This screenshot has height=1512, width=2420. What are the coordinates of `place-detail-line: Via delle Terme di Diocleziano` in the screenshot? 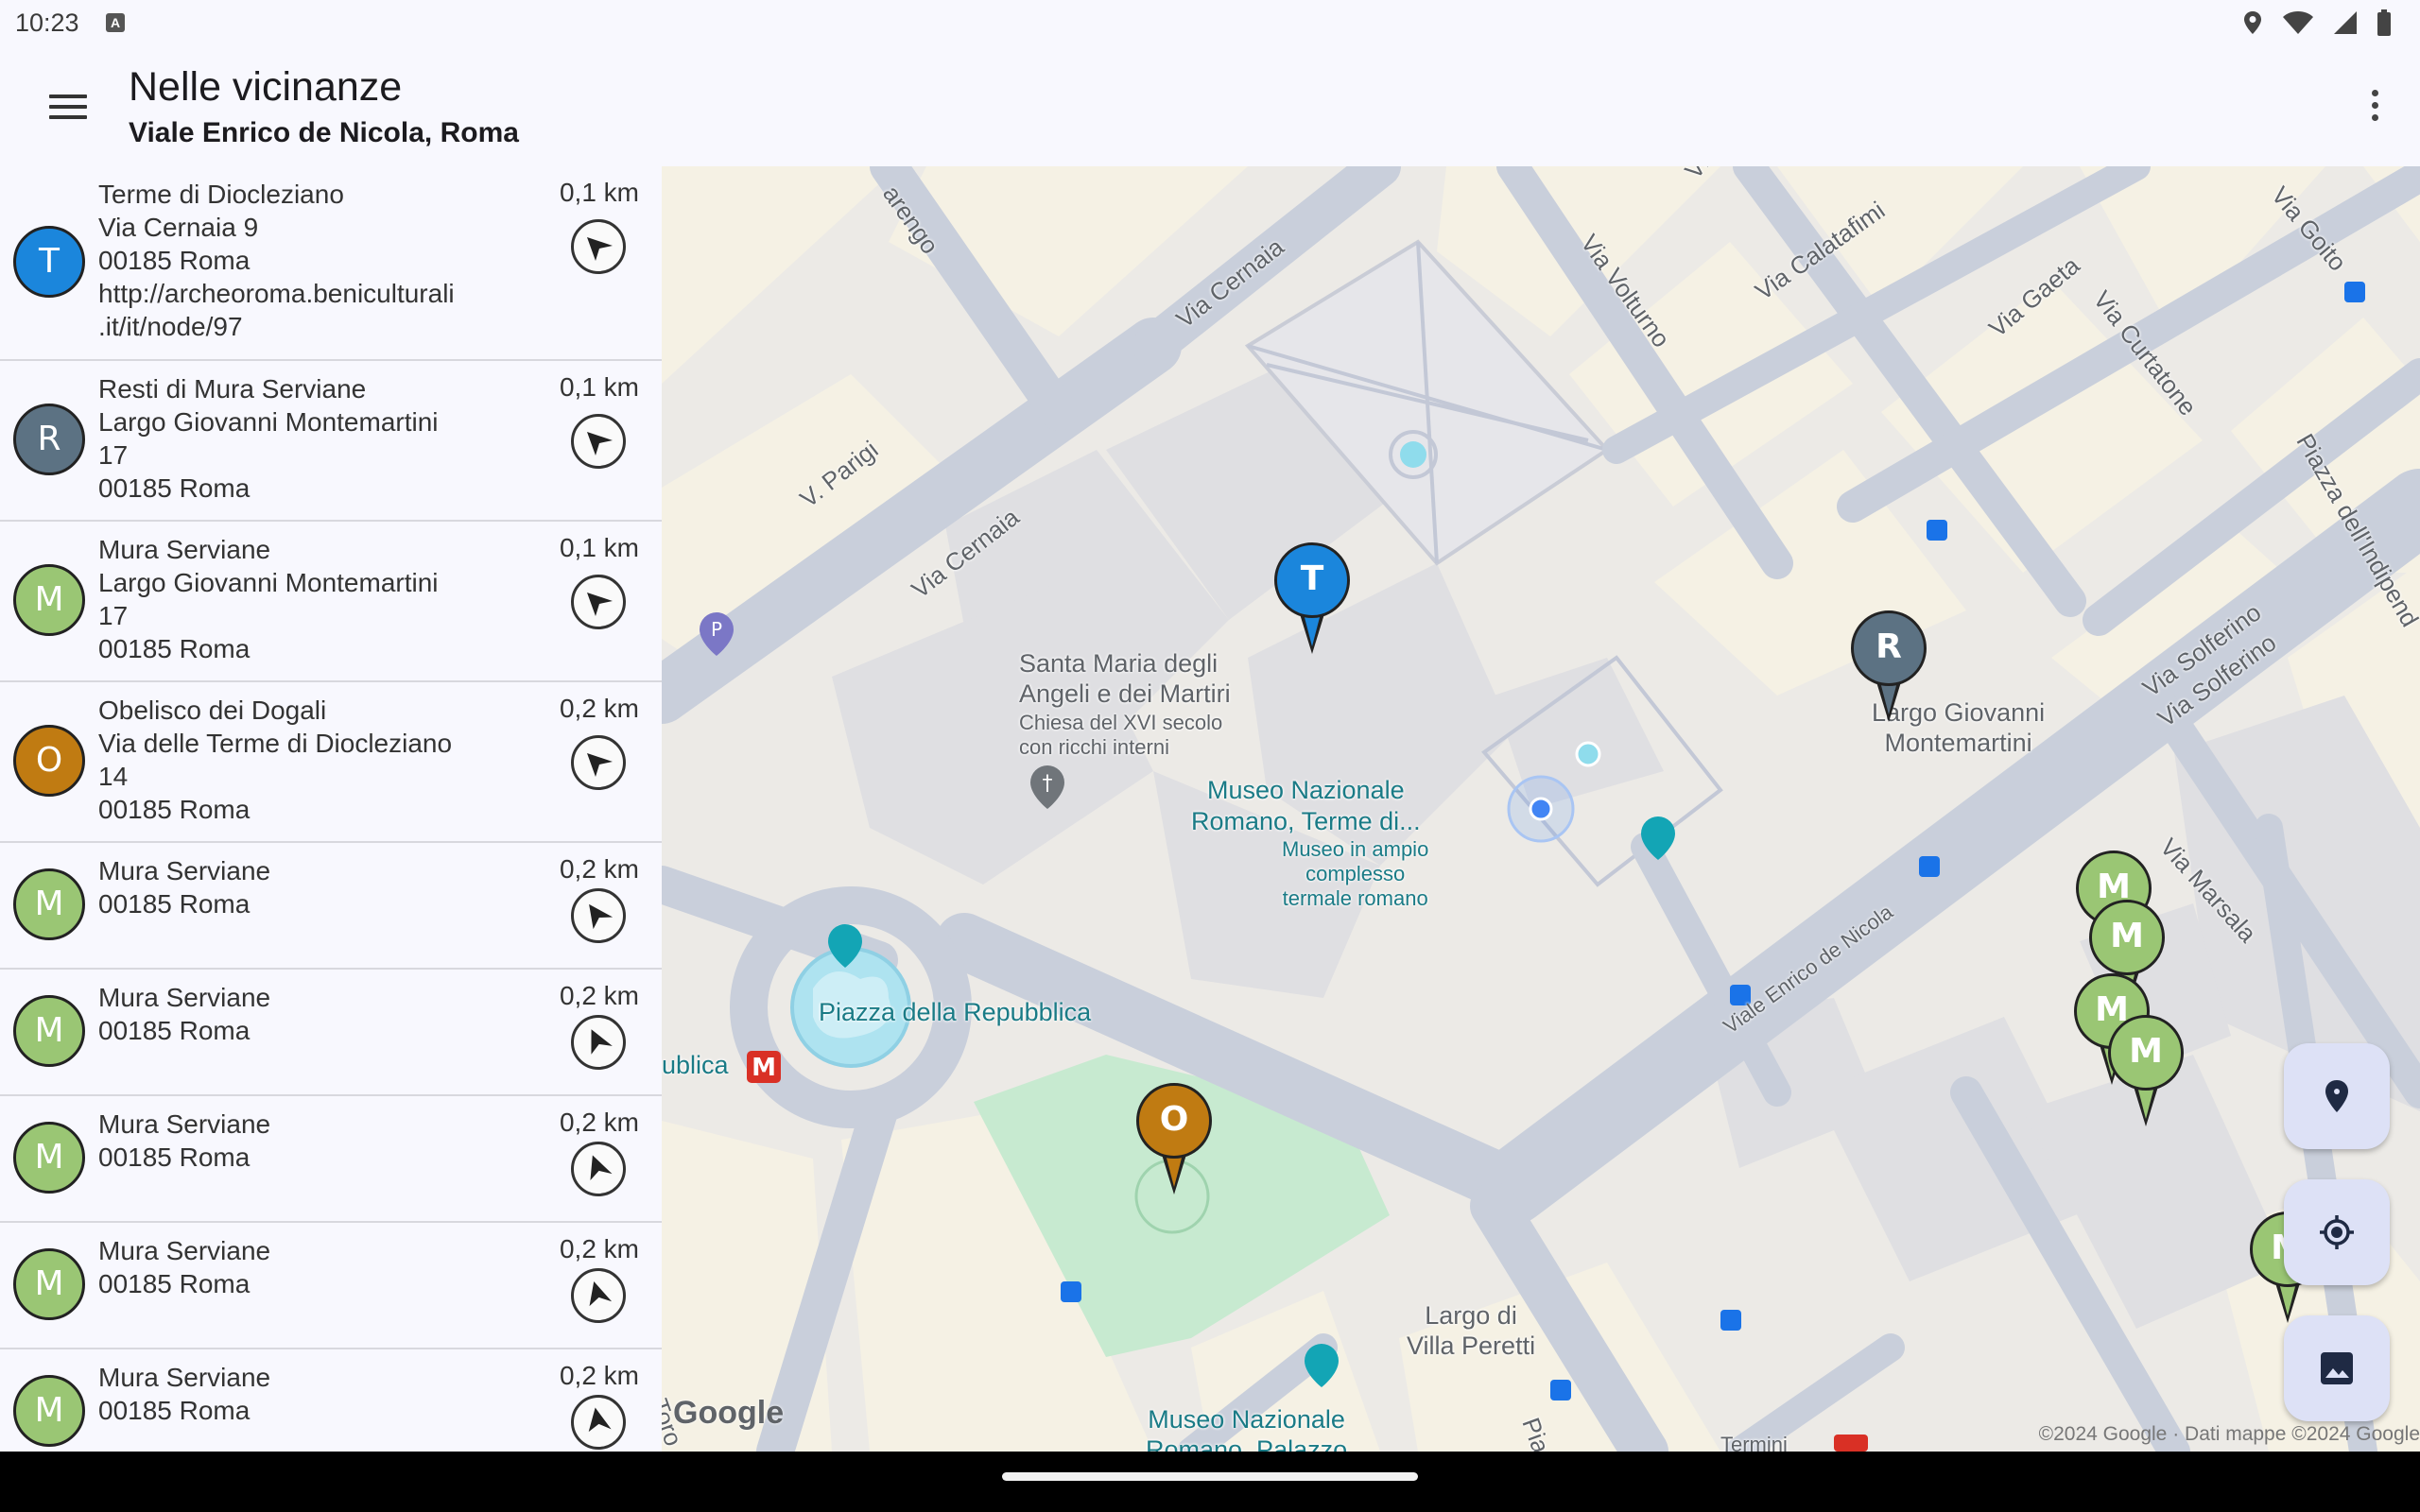 It's located at (275, 743).